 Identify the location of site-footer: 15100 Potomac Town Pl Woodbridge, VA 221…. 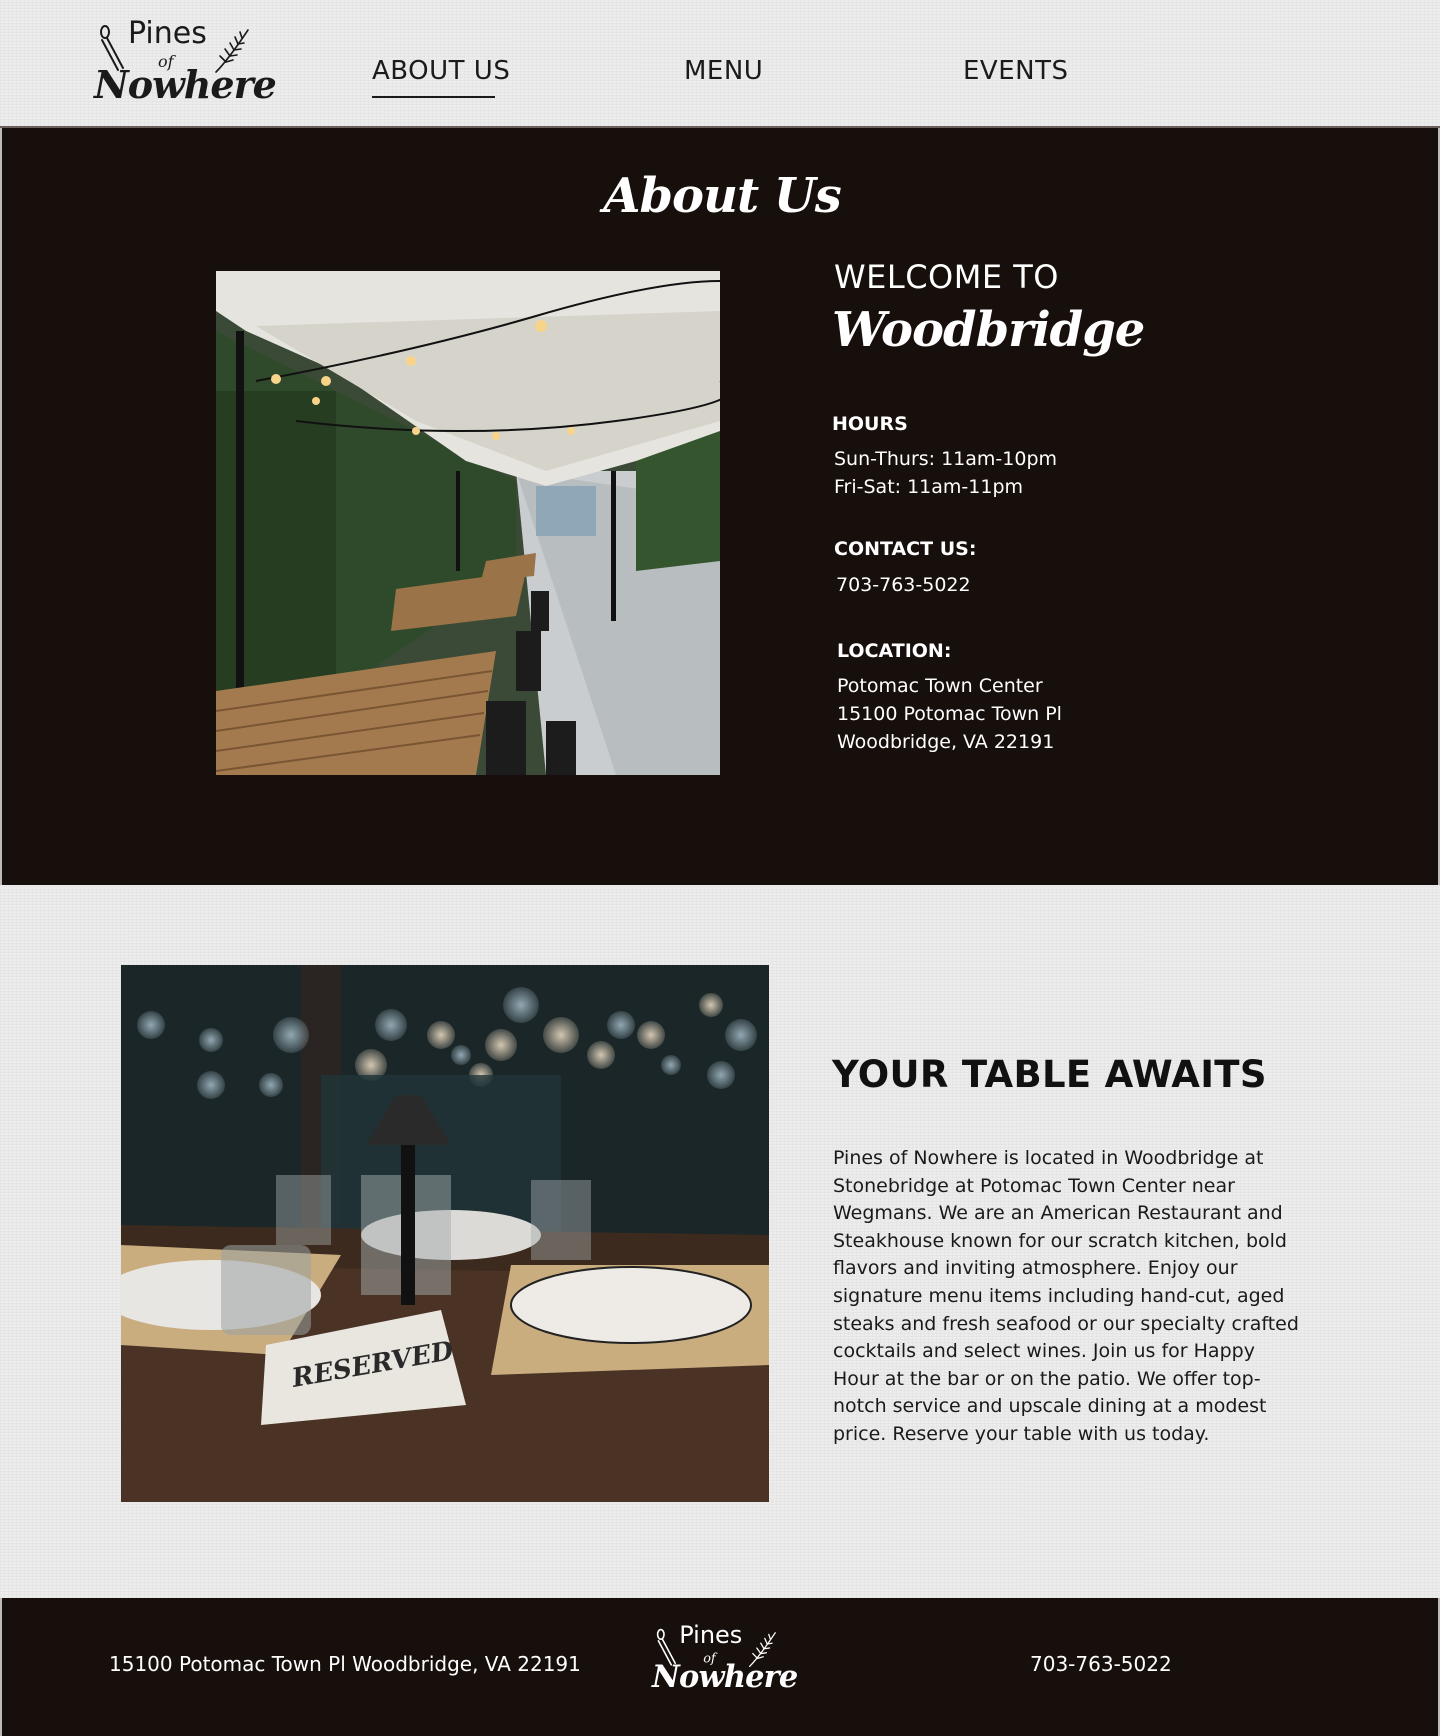
(720, 1667).